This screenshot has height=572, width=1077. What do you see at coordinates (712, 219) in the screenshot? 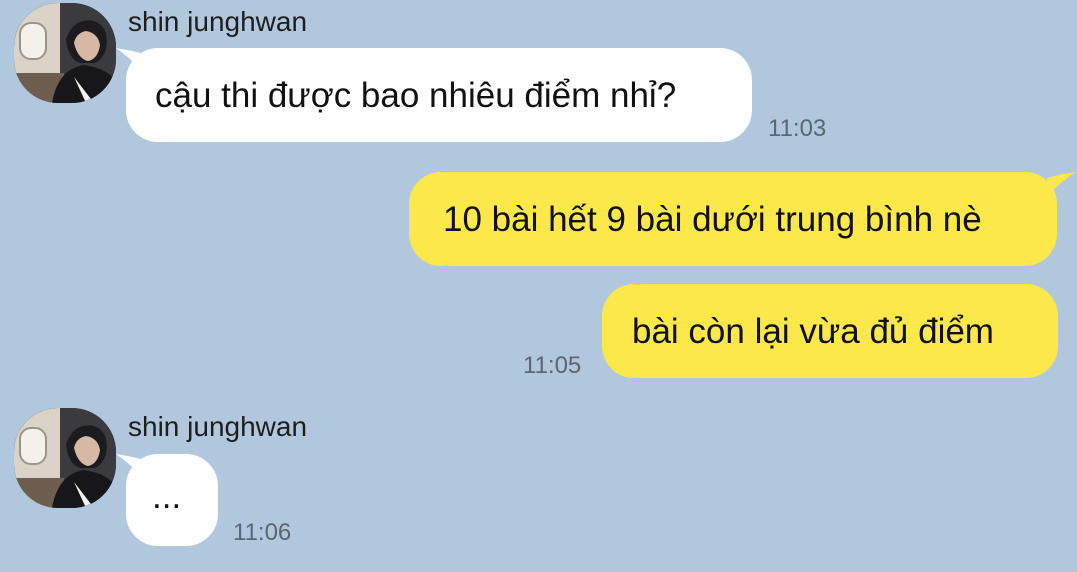
I see `message-text: 10 bài hết 9 bài dưới trung bình nè` at bounding box center [712, 219].